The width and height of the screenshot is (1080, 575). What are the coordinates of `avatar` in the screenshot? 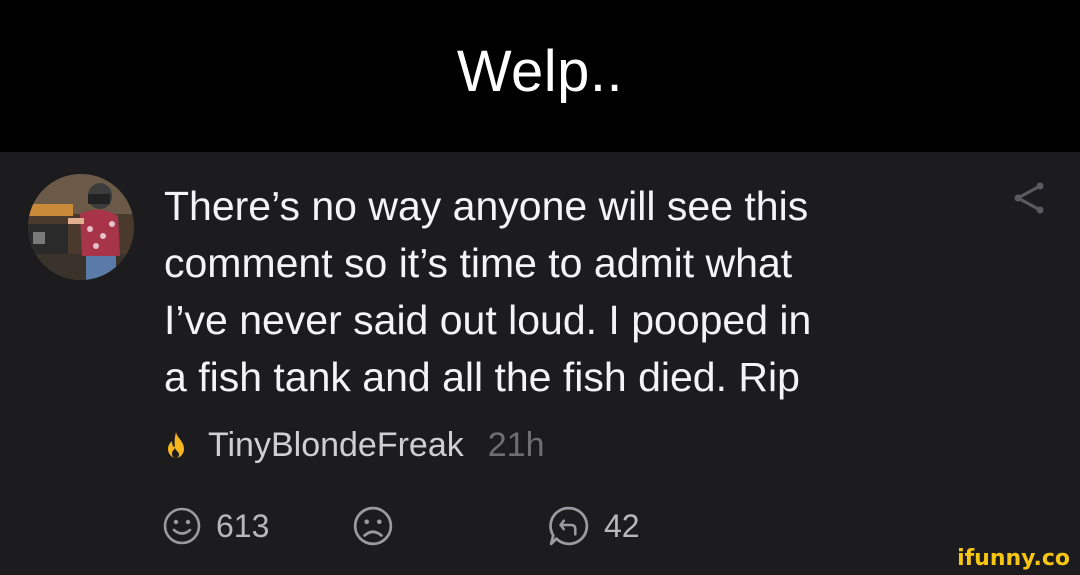 It's located at (81, 227).